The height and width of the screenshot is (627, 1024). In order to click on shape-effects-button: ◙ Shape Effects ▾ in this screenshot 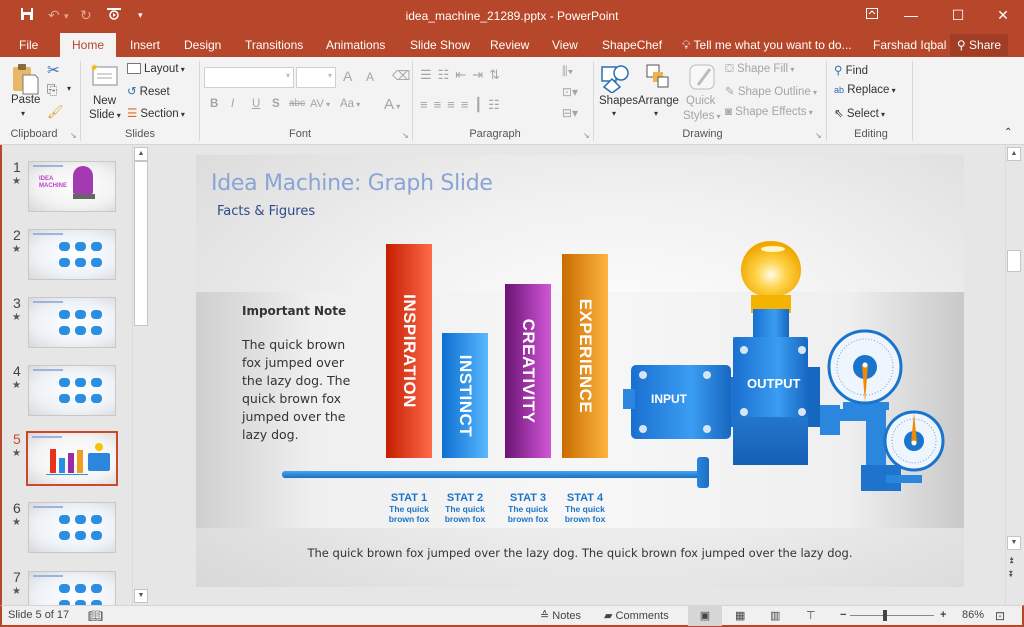, I will do `click(769, 112)`.